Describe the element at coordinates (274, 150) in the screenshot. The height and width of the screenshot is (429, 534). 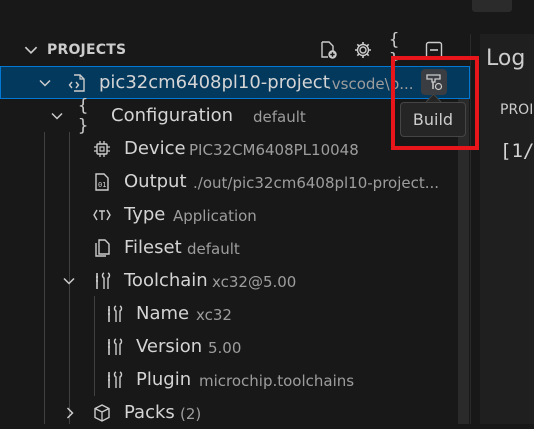
I see `tree-item-description: PIC32CM6408PL10048` at that location.